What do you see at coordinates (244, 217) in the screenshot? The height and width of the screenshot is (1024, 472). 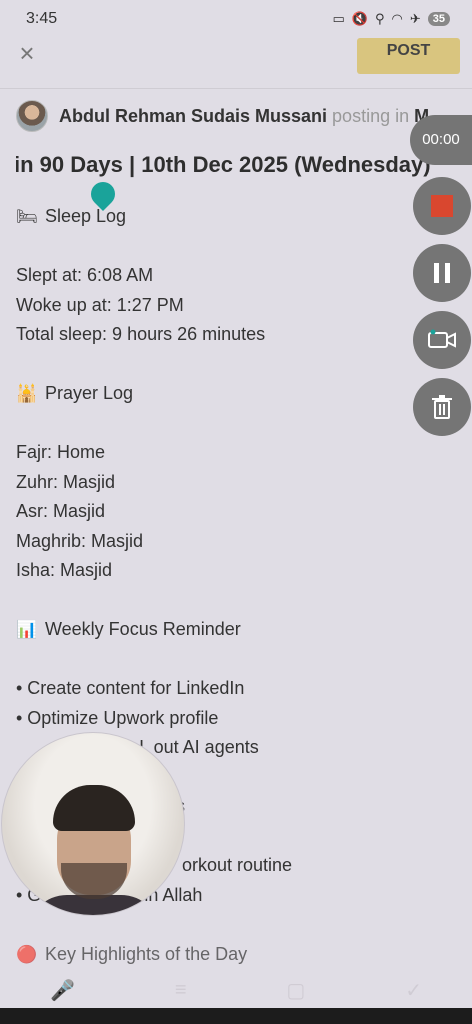 I see `sleep-heading: 🛏 Sleep Log` at bounding box center [244, 217].